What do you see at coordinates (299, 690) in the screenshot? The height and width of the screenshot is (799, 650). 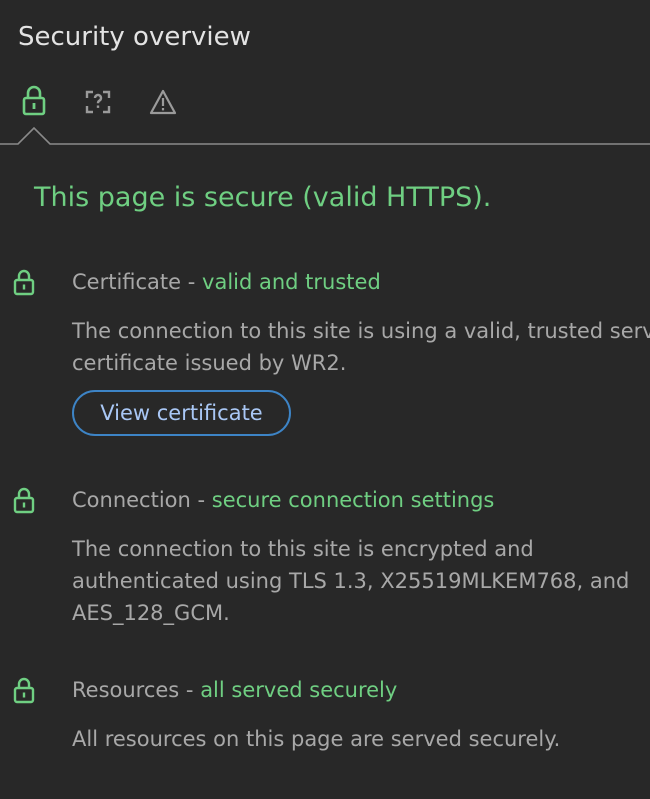 I see `resources-status: all served securely` at bounding box center [299, 690].